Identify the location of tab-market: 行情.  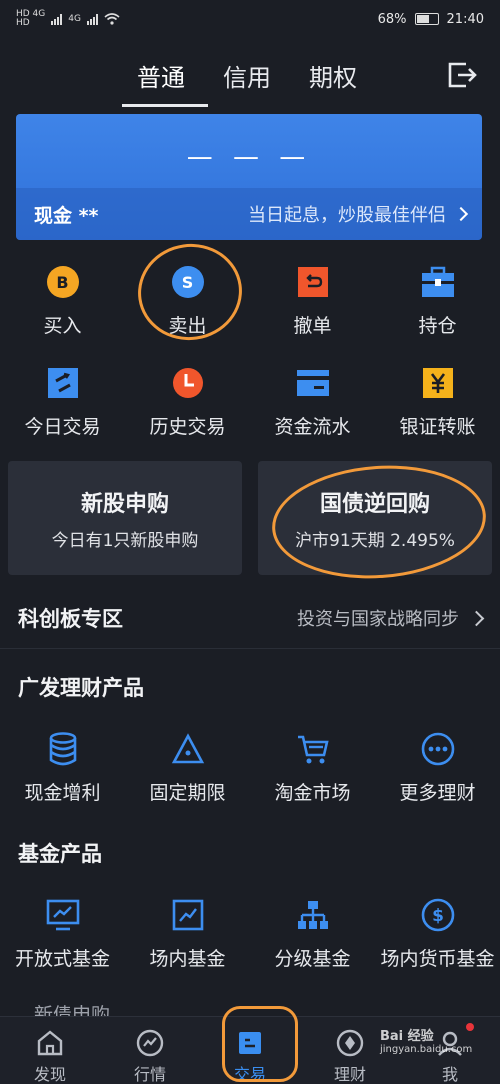
(150, 1050).